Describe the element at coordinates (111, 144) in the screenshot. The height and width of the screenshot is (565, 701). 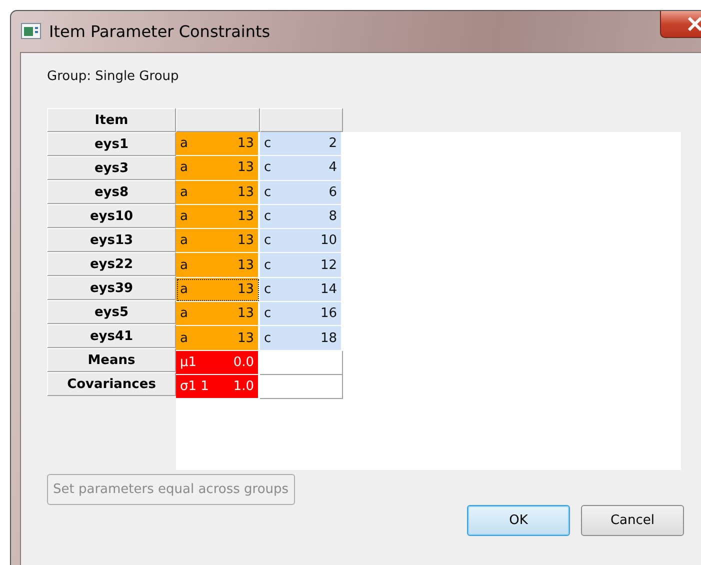
I see `row-header: eys1` at that location.